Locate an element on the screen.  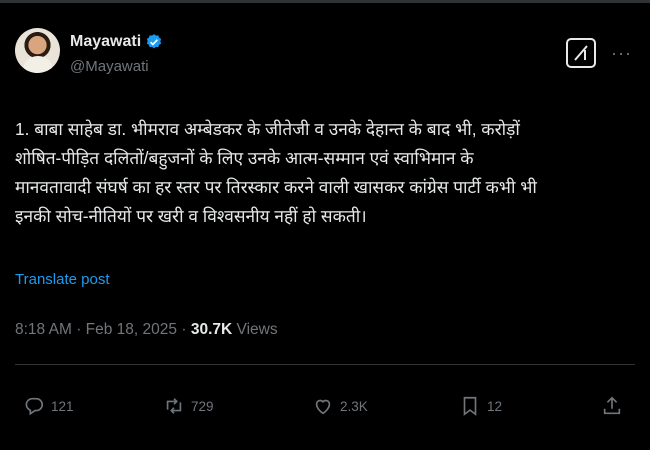
avatar is located at coordinates (37, 50).